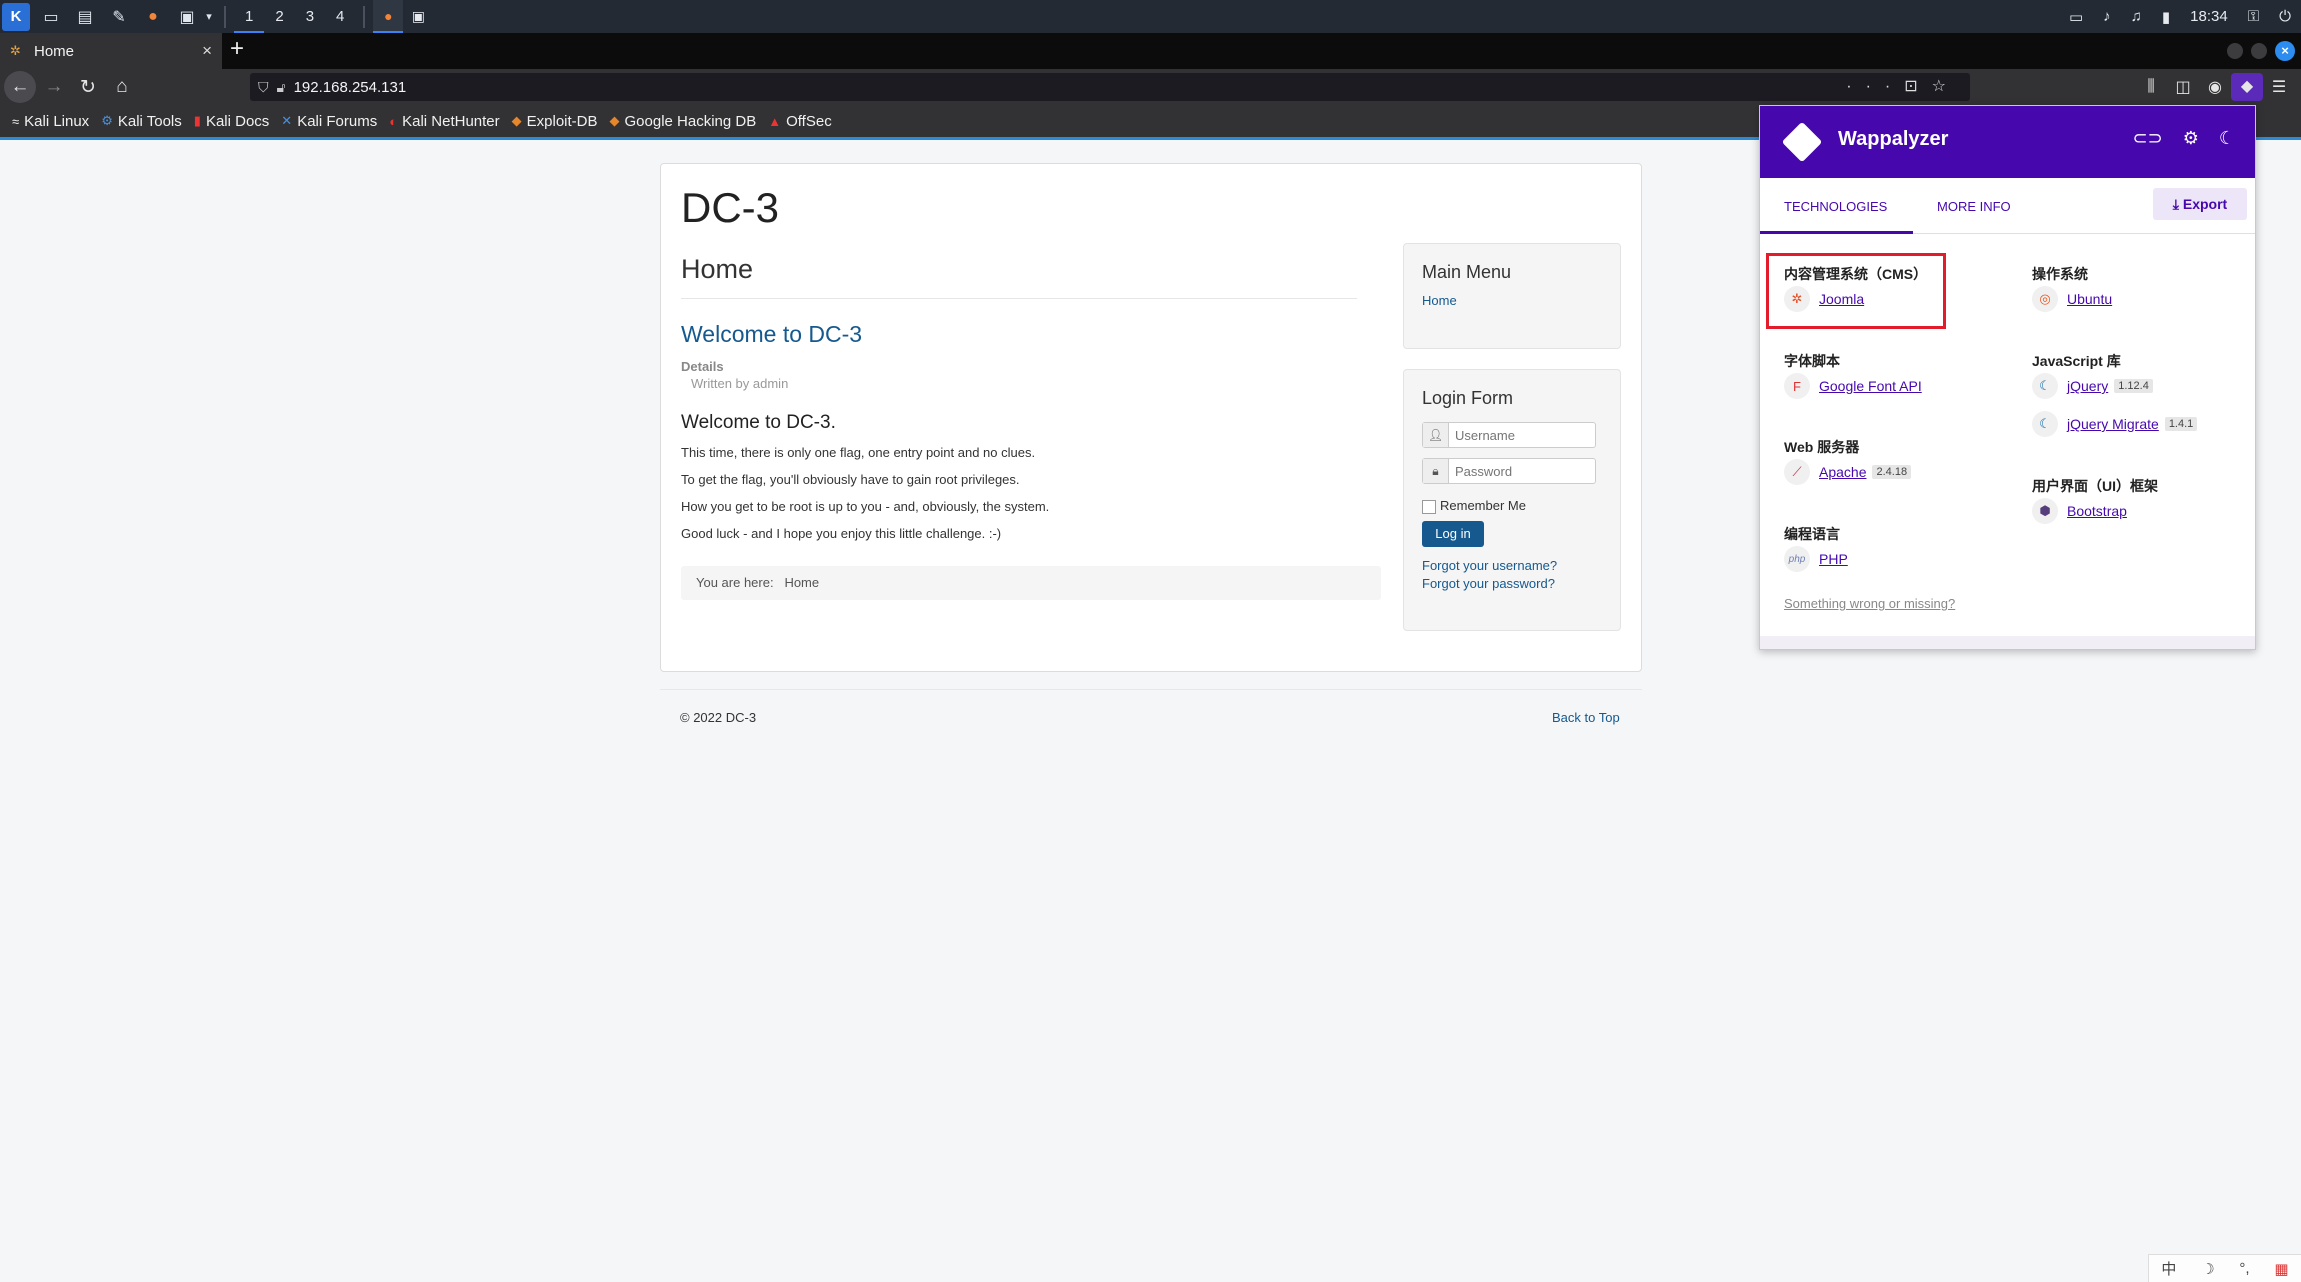  I want to click on username-field: 👤︎, so click(1509, 435).